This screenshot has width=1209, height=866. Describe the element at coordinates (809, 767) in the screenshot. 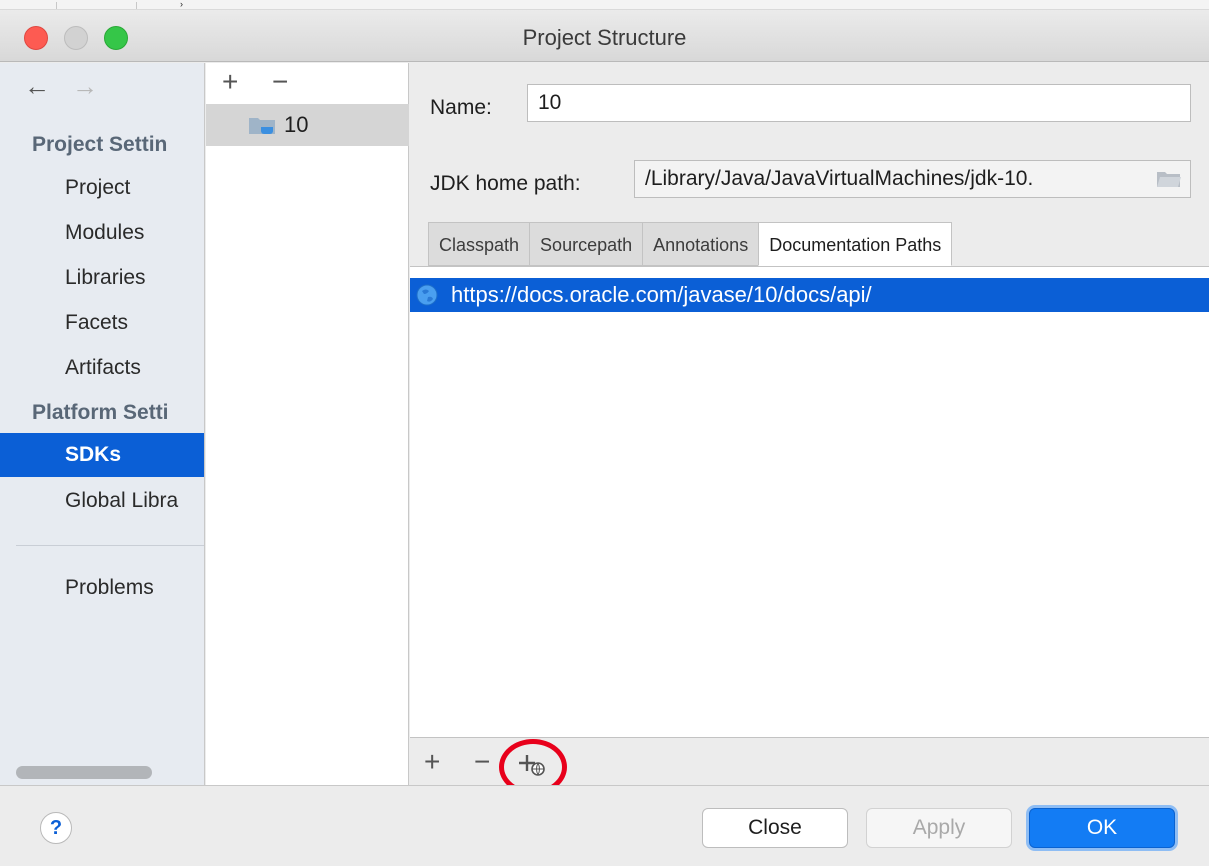

I see `paths-toolbar: + −` at that location.